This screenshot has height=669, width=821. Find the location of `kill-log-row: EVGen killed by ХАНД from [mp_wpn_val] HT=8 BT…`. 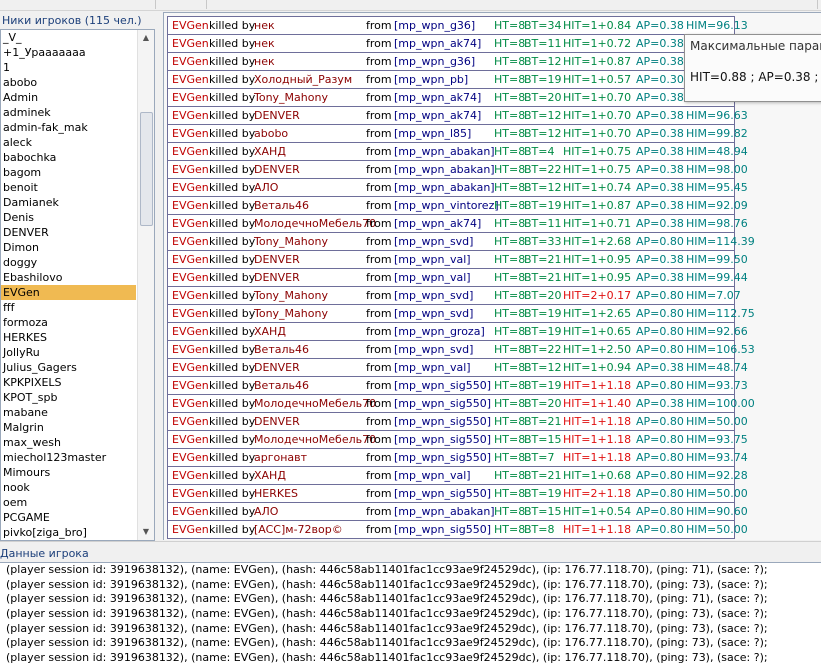

kill-log-row: EVGen killed by ХАНД from [mp_wpn_val] HT=8 BT… is located at coordinates (494, 475).